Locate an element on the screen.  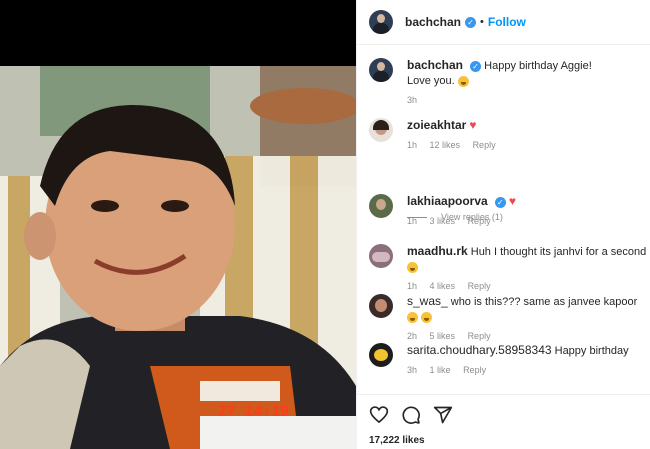
comment-username: zoieakhtar is located at coordinates (436, 125).